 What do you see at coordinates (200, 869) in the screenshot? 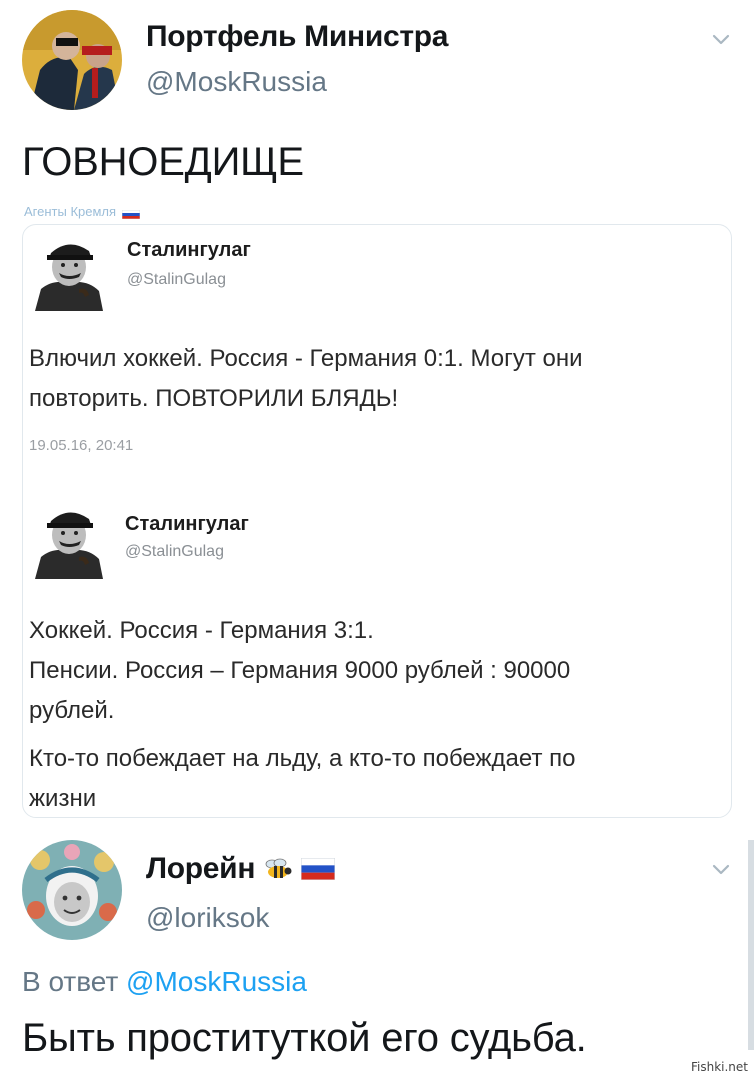
I see `display-name: Лорейн` at bounding box center [200, 869].